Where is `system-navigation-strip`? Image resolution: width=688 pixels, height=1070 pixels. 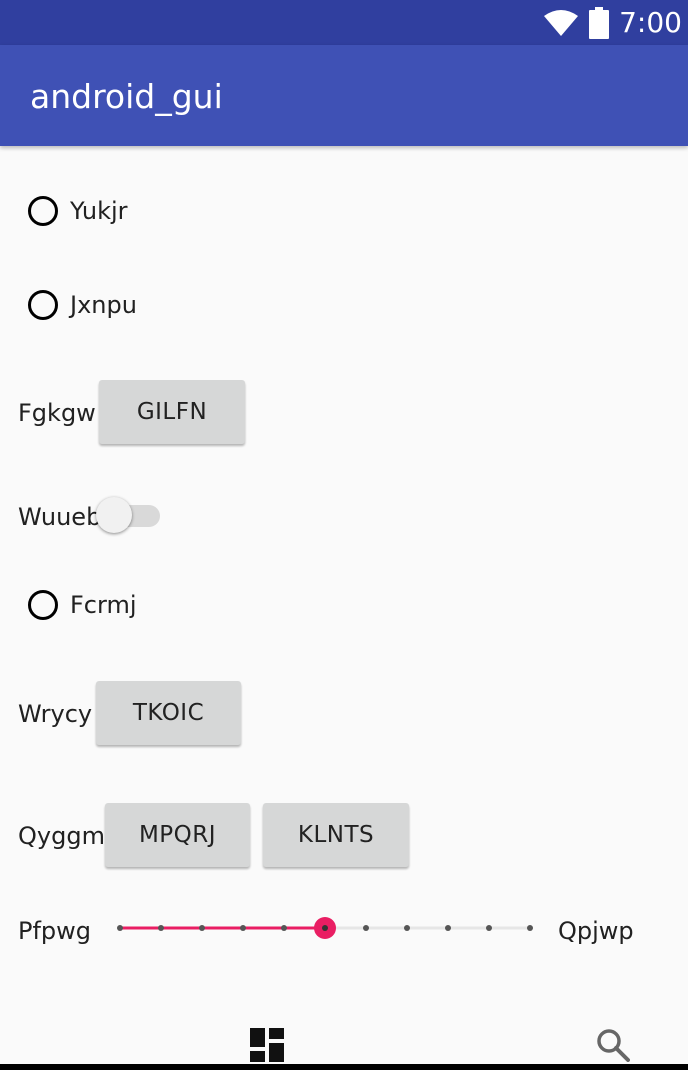 system-navigation-strip is located at coordinates (344, 1067).